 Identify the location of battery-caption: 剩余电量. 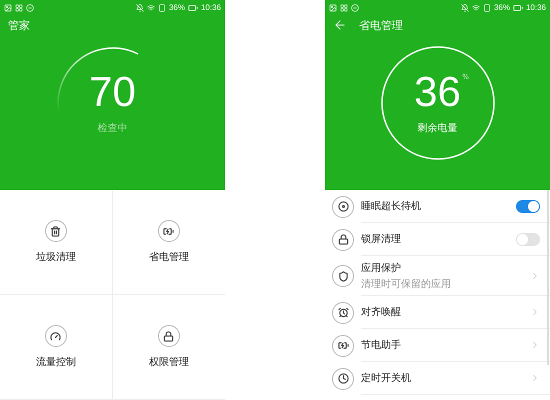
(438, 128).